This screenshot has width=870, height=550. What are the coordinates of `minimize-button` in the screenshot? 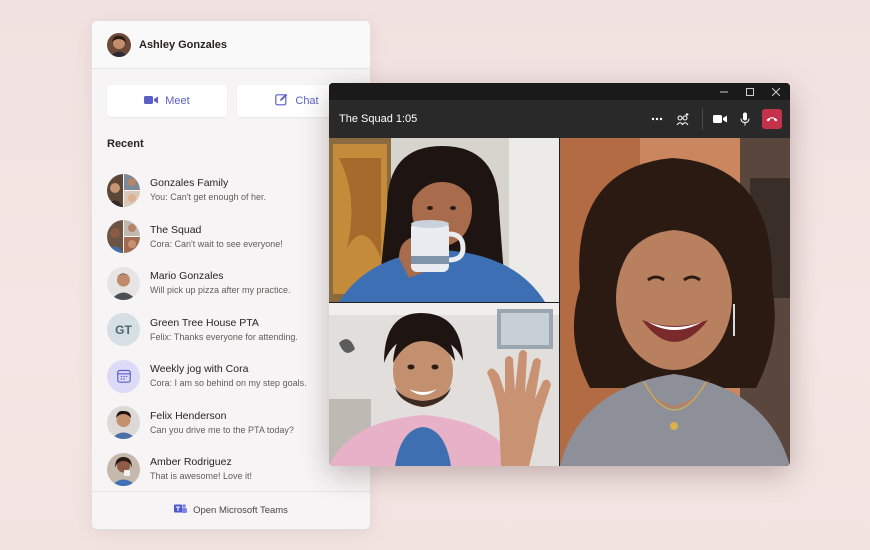 It's located at (724, 92).